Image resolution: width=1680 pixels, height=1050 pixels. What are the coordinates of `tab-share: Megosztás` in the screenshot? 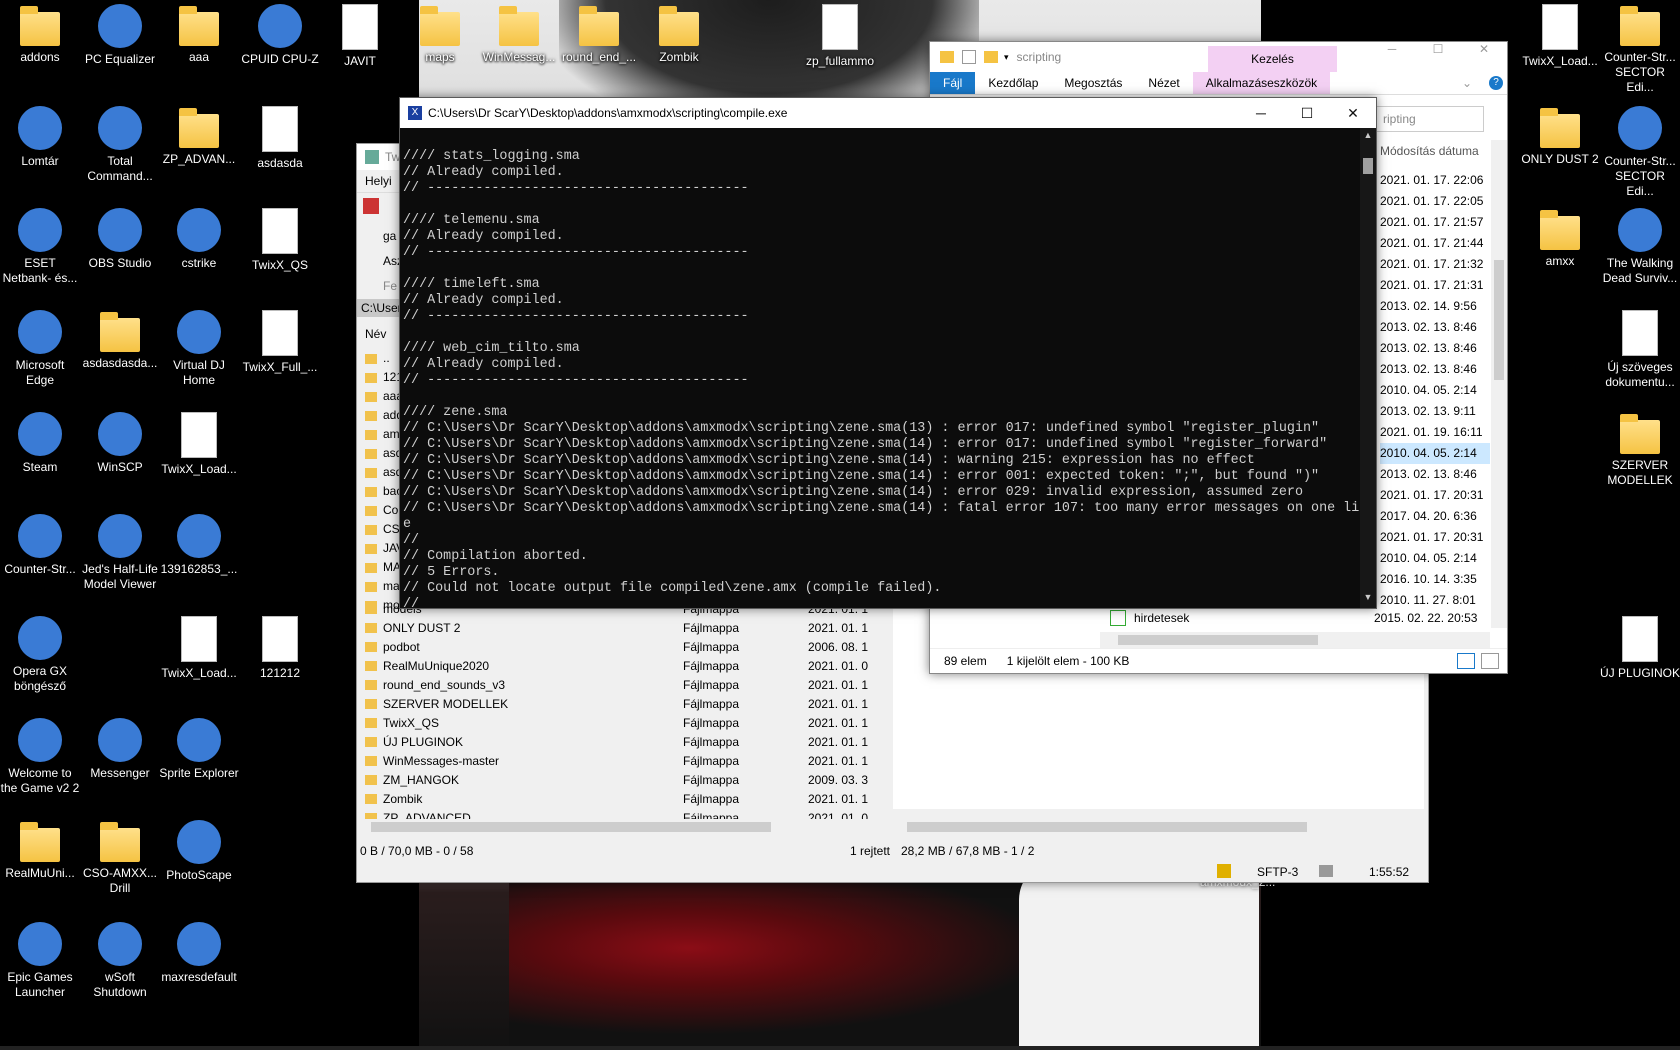 It's located at (1093, 83).